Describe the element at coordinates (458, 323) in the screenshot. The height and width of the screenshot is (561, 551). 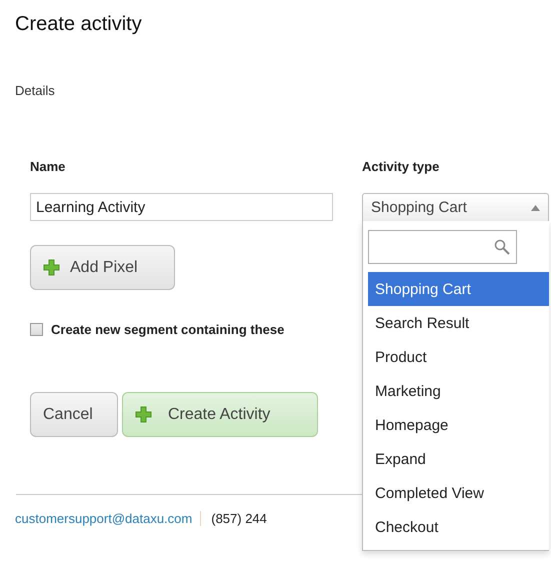
I see `dropdown-option: Search Result` at that location.